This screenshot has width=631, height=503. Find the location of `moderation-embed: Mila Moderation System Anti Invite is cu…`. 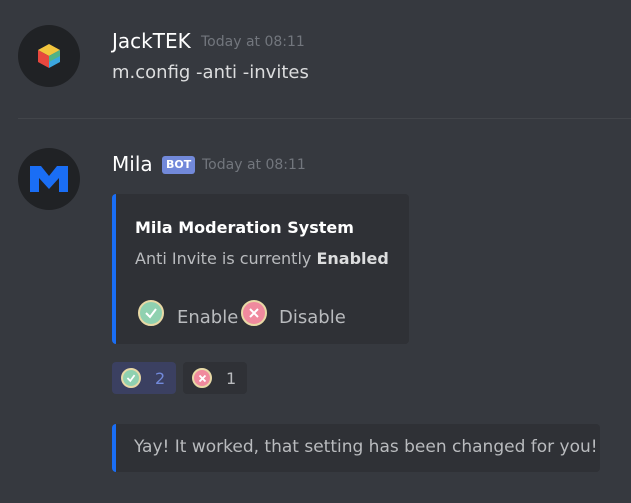

moderation-embed: Mila Moderation System Anti Invite is cu… is located at coordinates (260, 269).